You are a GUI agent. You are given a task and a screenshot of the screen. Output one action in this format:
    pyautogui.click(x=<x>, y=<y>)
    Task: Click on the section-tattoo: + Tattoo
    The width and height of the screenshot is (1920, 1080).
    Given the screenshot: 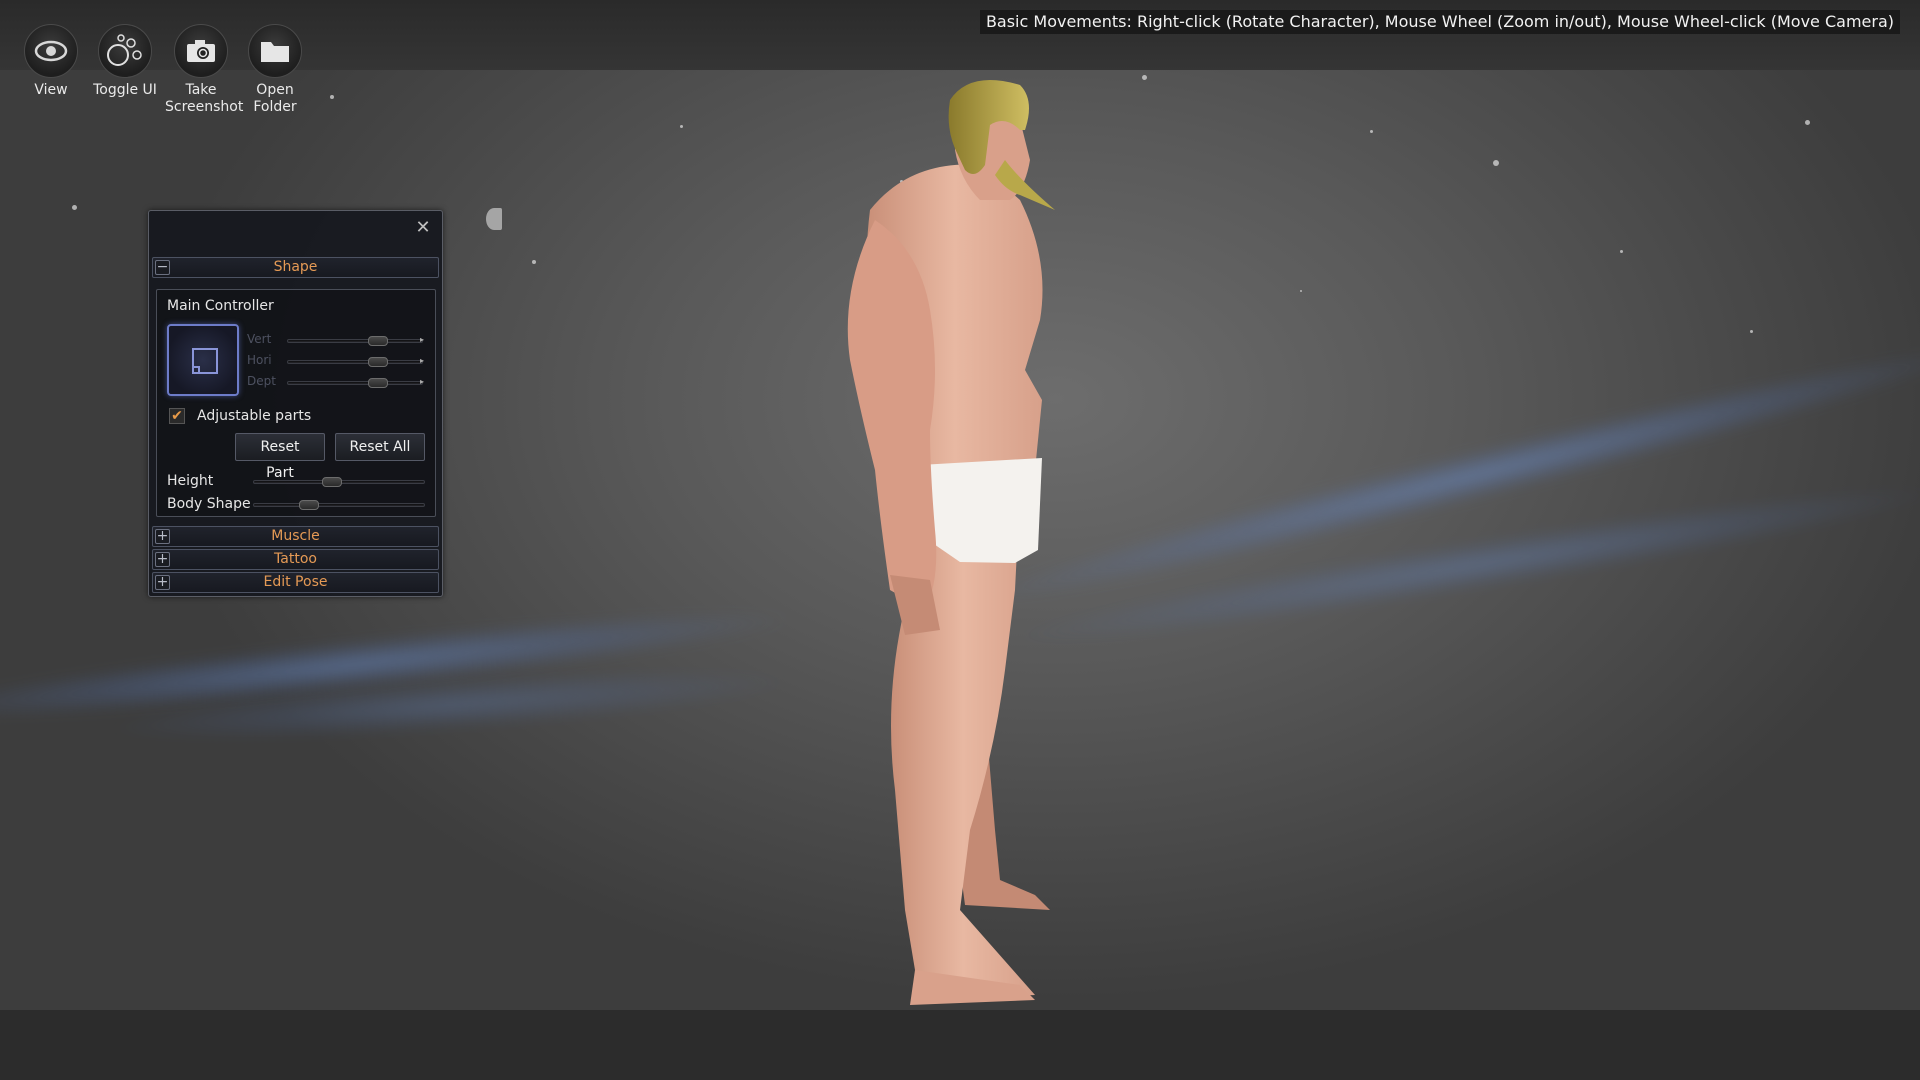 What is the action you would take?
    pyautogui.click(x=295, y=559)
    